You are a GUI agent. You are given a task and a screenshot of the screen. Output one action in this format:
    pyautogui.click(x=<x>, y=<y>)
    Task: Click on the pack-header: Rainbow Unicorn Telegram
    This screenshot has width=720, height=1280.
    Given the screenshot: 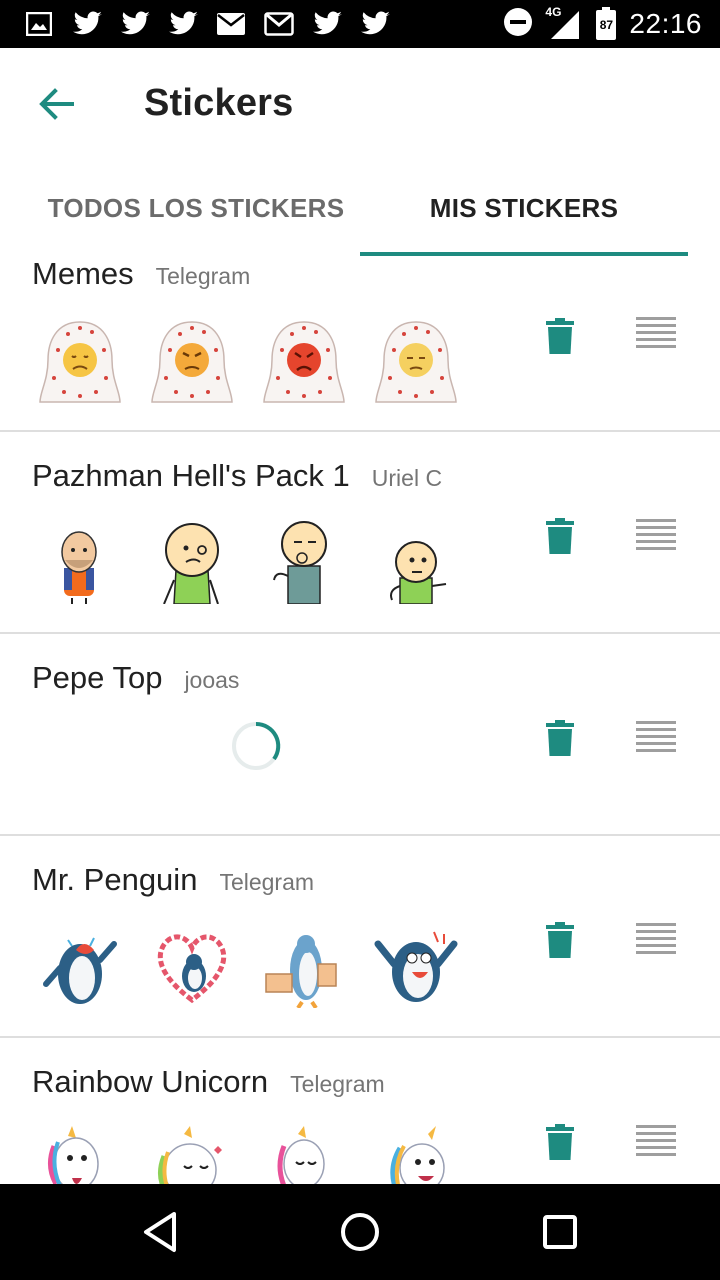 What is the action you would take?
    pyautogui.click(x=208, y=1086)
    